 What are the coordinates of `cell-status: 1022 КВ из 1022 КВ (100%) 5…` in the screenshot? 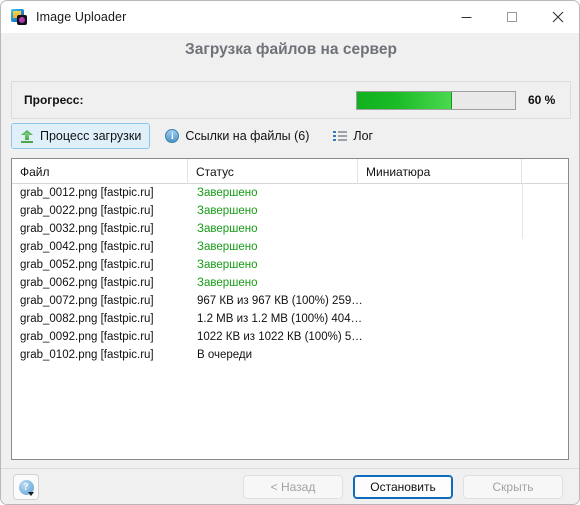 It's located at (280, 337).